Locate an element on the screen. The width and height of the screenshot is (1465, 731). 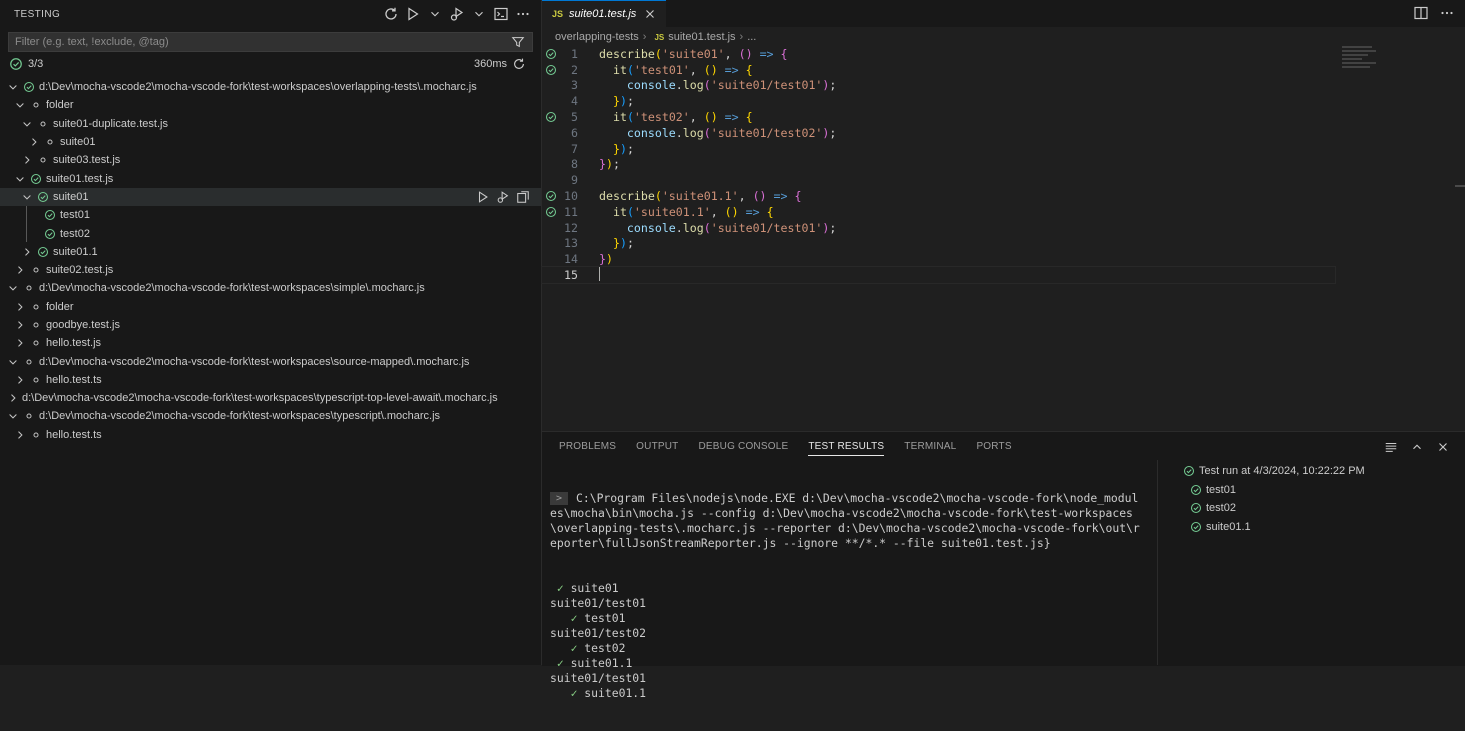
run-all-tests-icon is located at coordinates (413, 14).